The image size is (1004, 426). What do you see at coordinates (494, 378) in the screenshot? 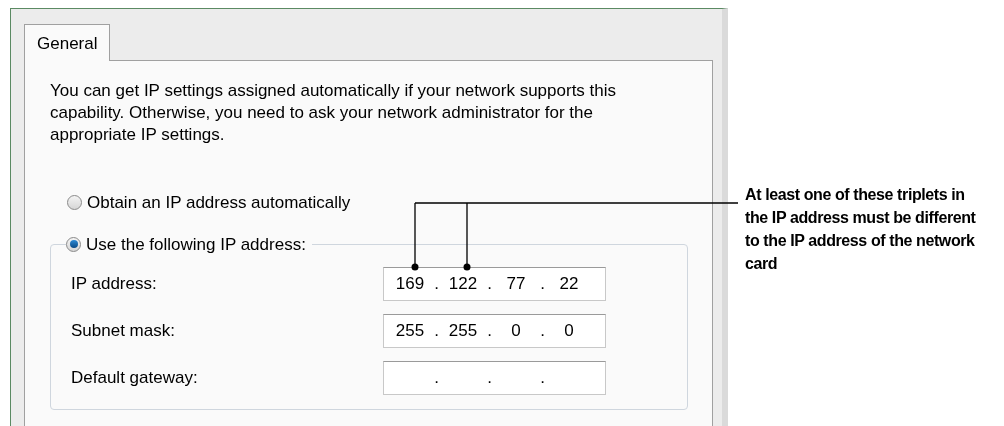
I see `ip-address-field: . . .` at bounding box center [494, 378].